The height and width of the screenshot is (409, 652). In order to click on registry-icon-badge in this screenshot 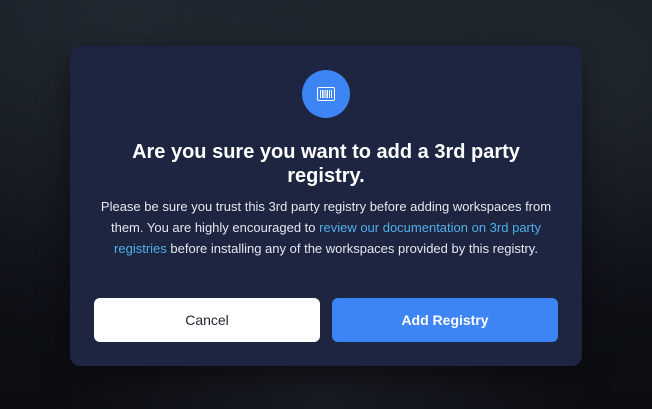, I will do `click(326, 94)`.